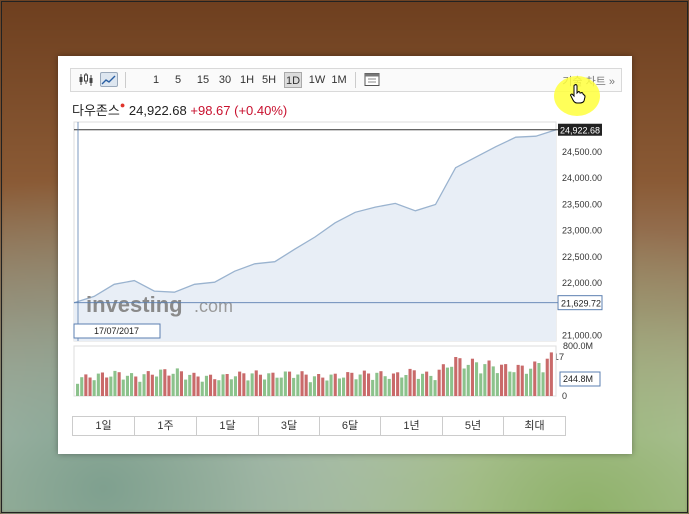 This screenshot has height=514, width=689. Describe the element at coordinates (166, 426) in the screenshot. I see `range-button-2: 1주` at that location.